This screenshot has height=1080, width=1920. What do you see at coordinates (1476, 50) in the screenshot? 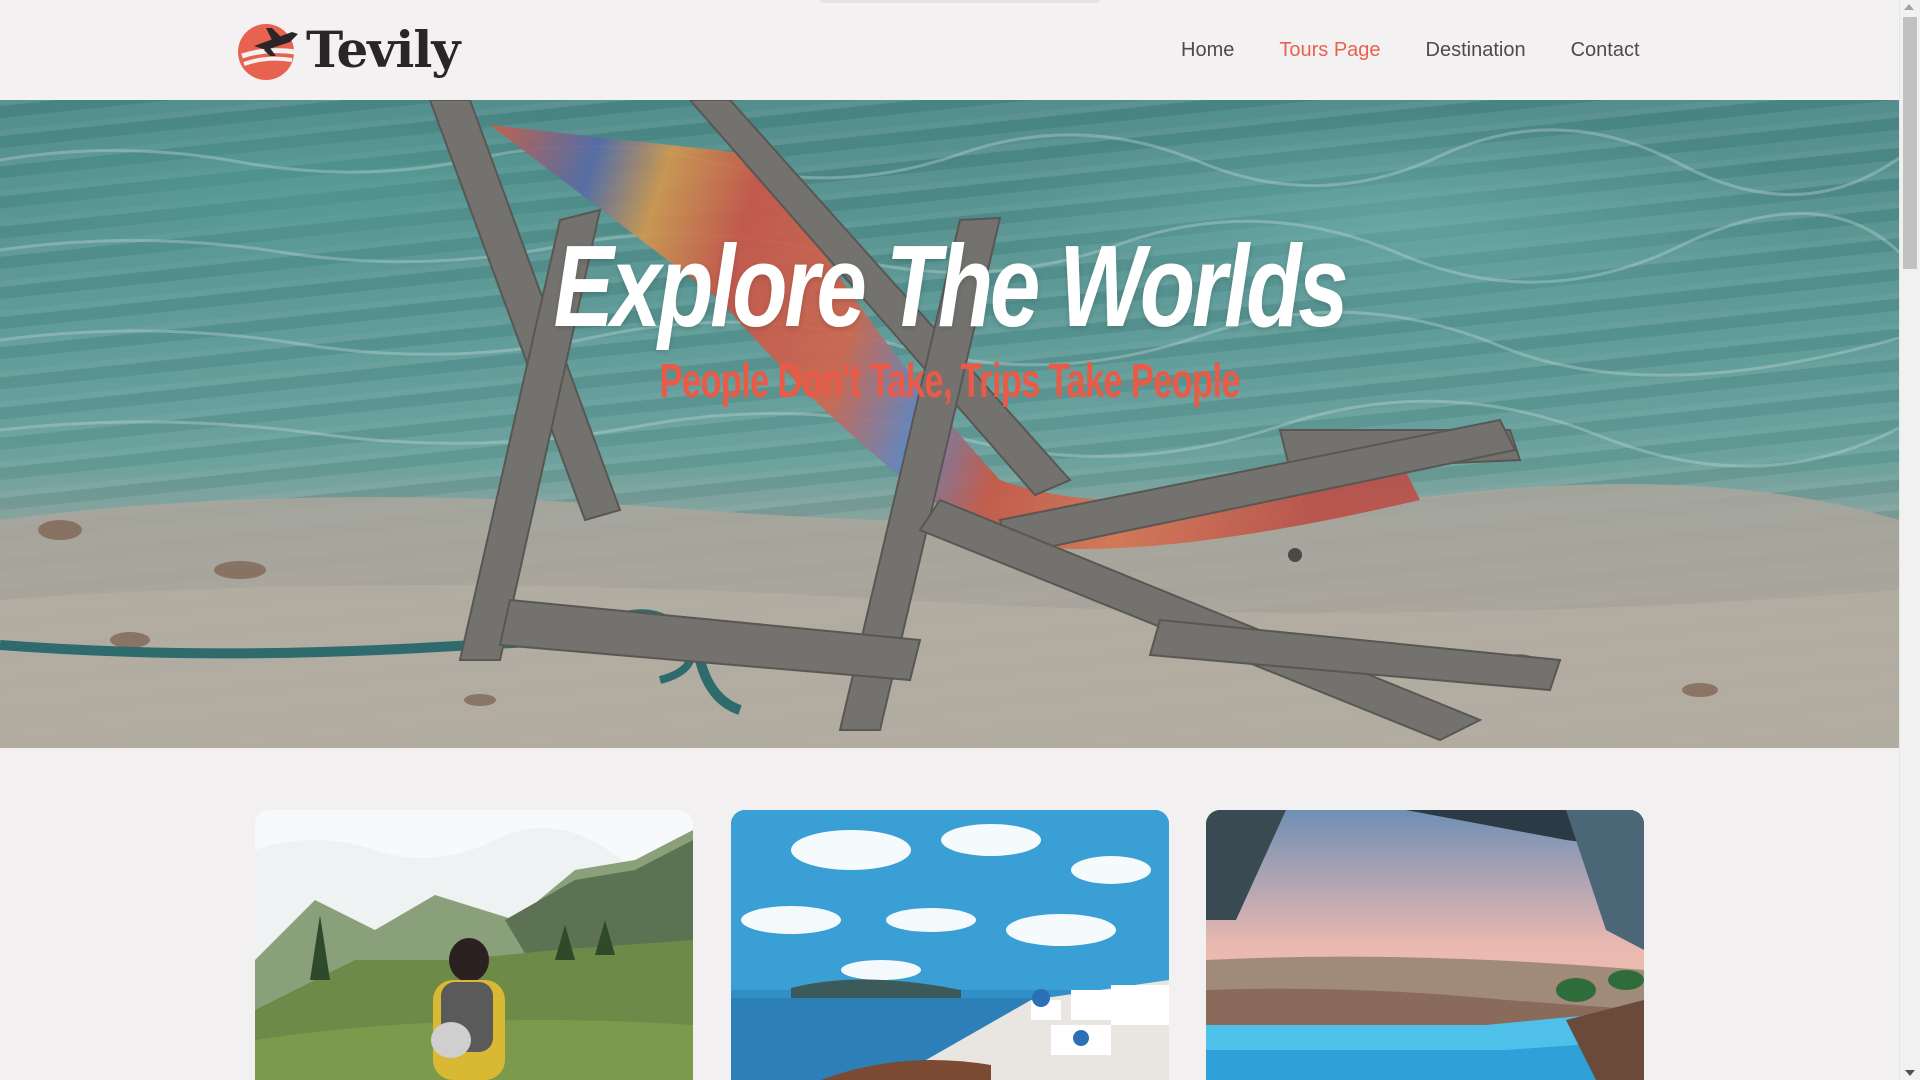
I see `nav-destination: Destination` at bounding box center [1476, 50].